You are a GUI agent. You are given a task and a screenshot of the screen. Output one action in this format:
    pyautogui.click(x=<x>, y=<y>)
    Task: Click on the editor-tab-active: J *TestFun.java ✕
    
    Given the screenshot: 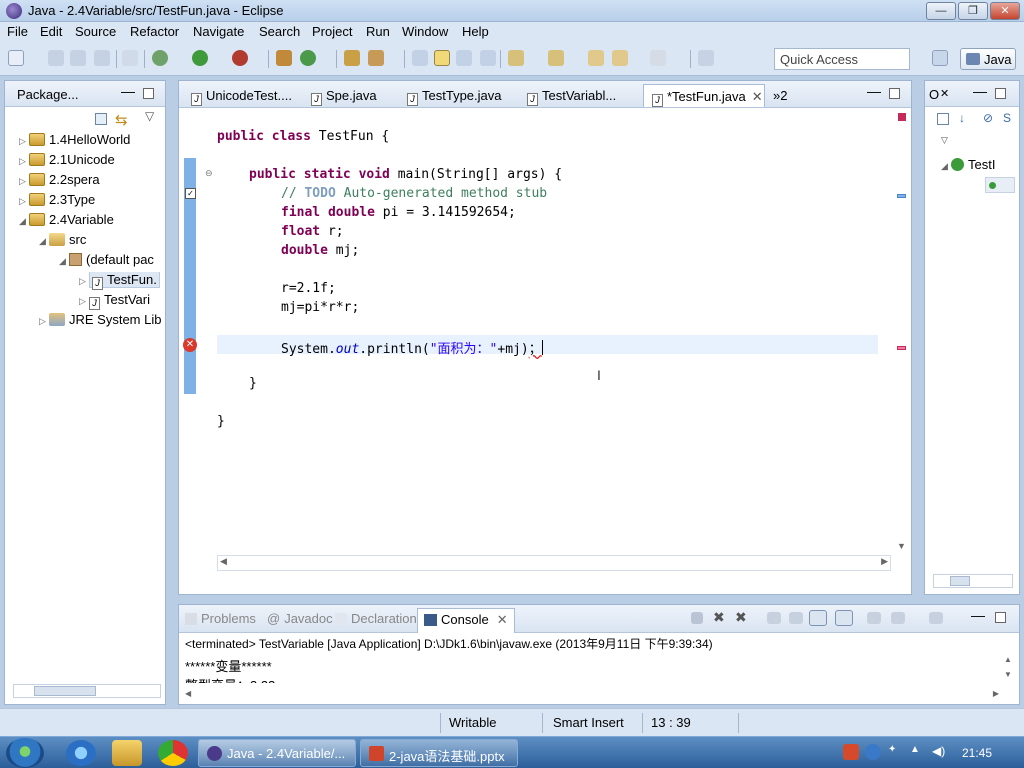 What is the action you would take?
    pyautogui.click(x=704, y=95)
    